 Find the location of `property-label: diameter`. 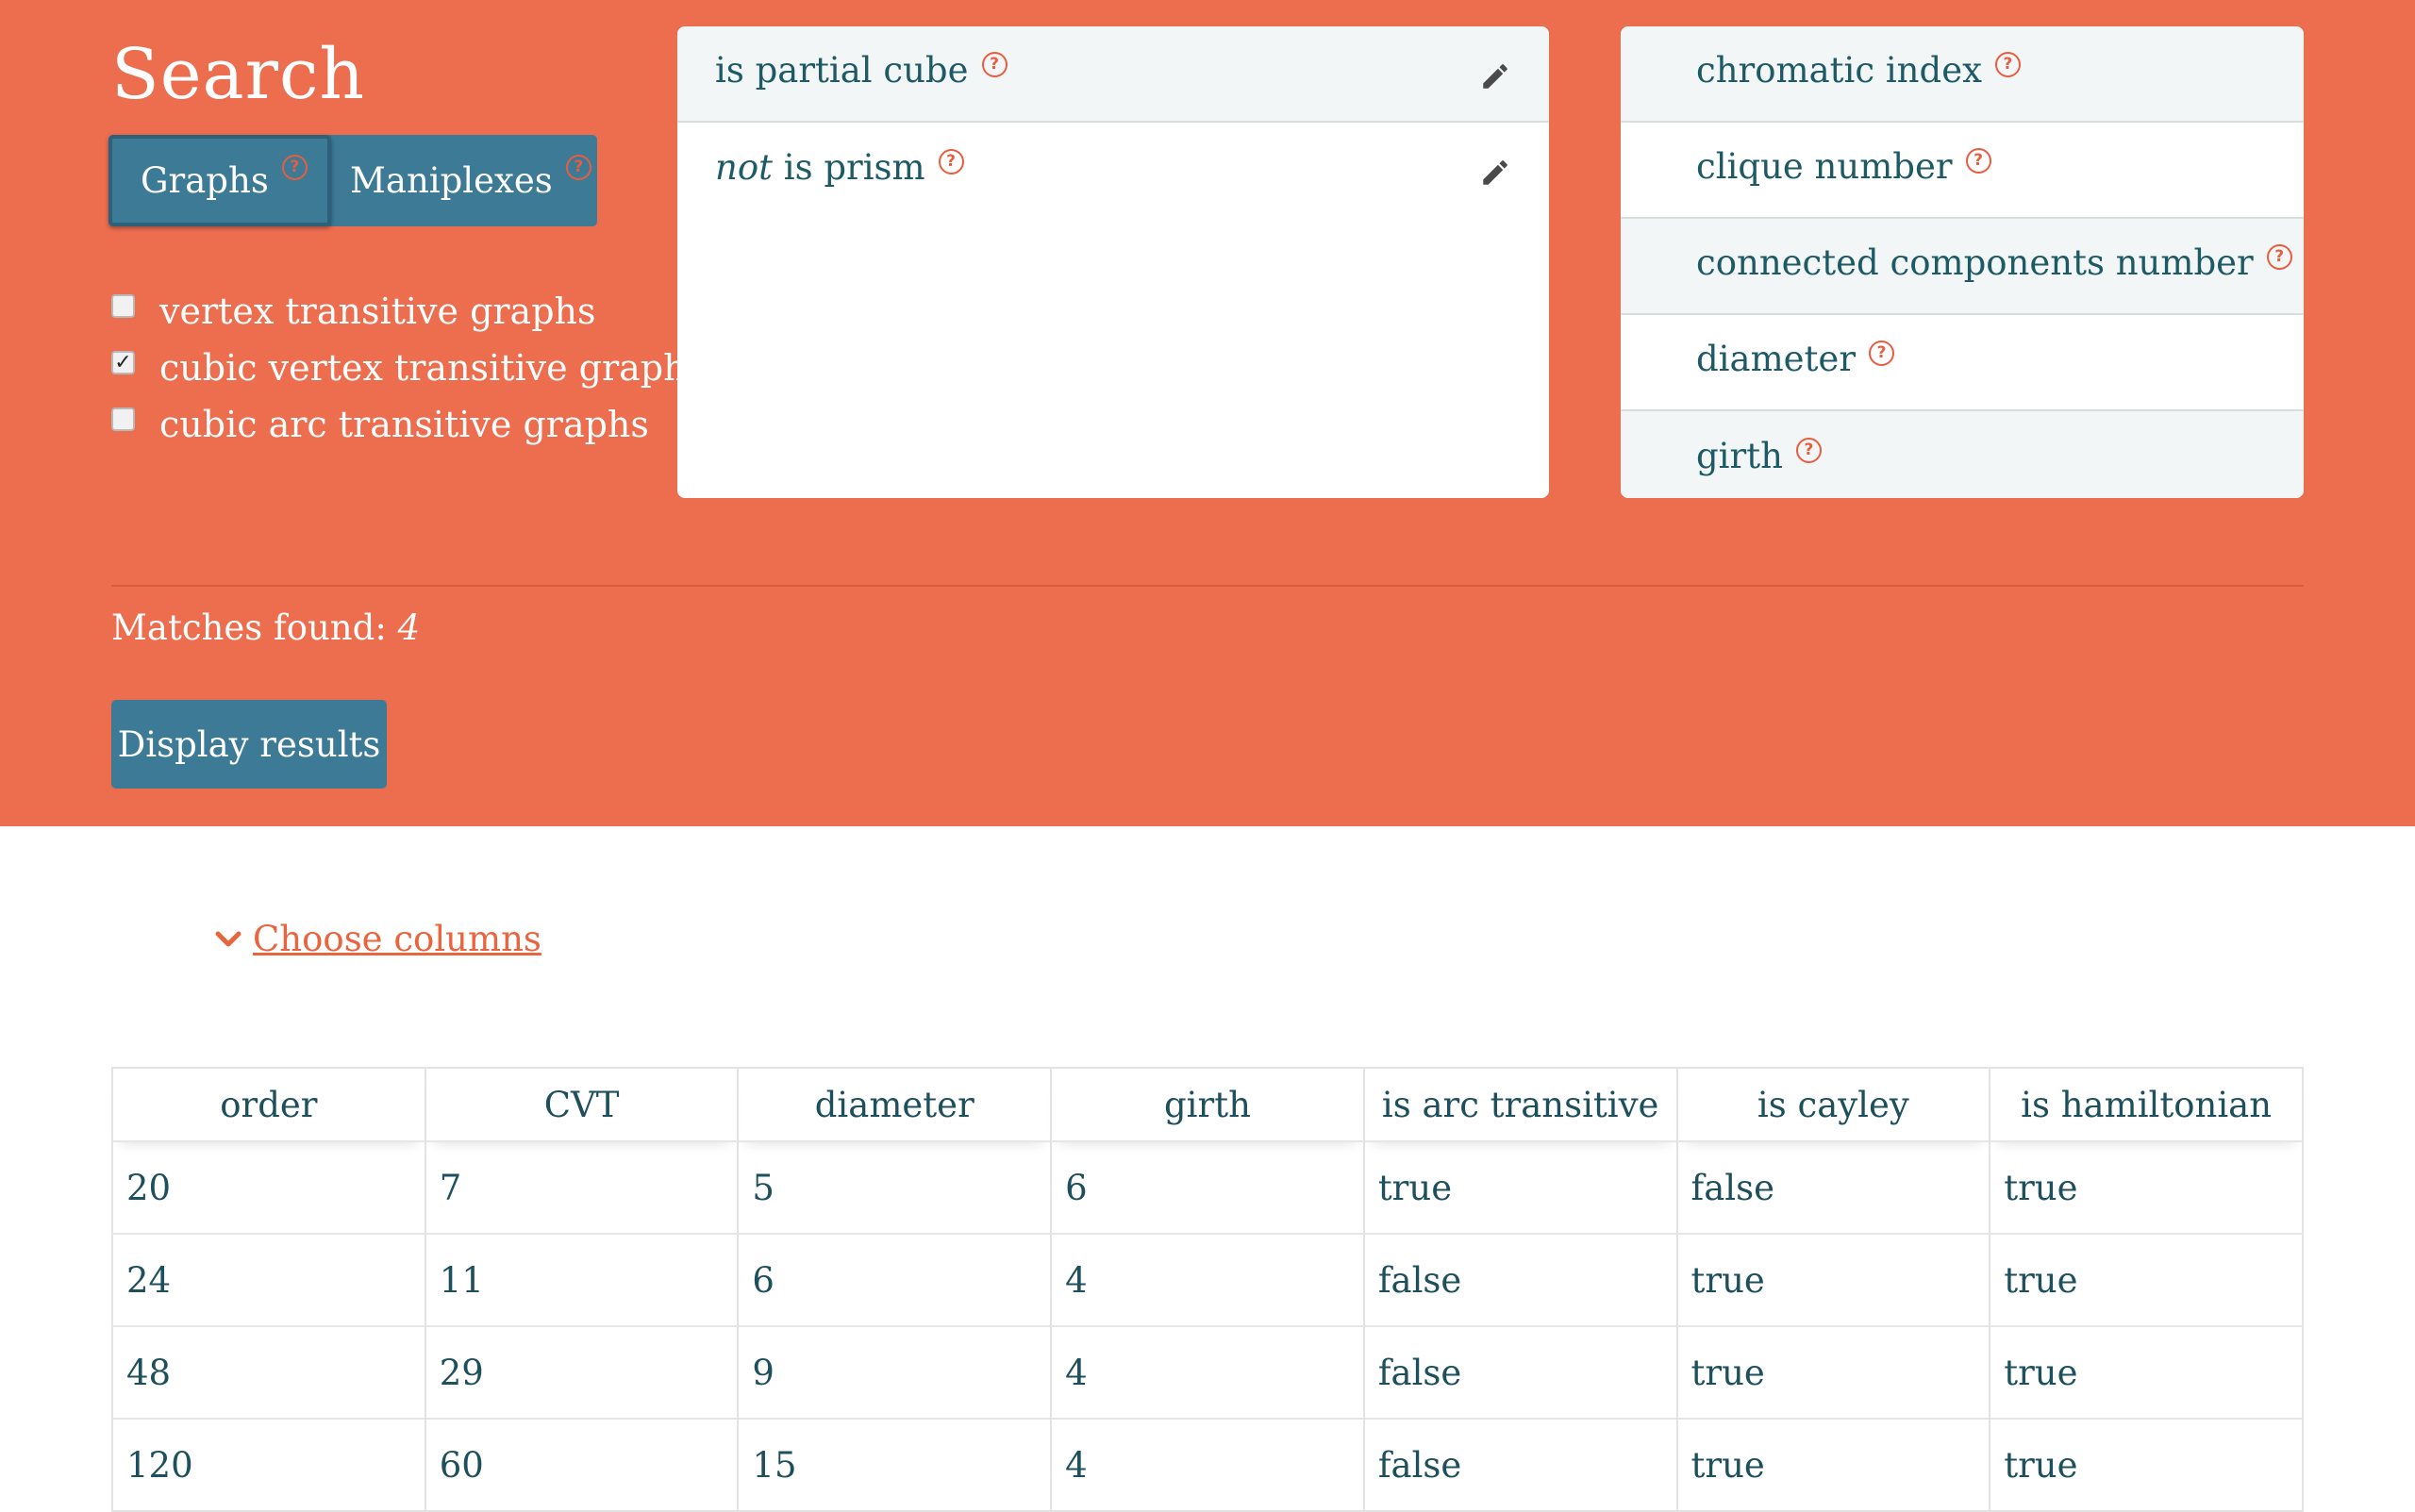

property-label: diameter is located at coordinates (1777, 358).